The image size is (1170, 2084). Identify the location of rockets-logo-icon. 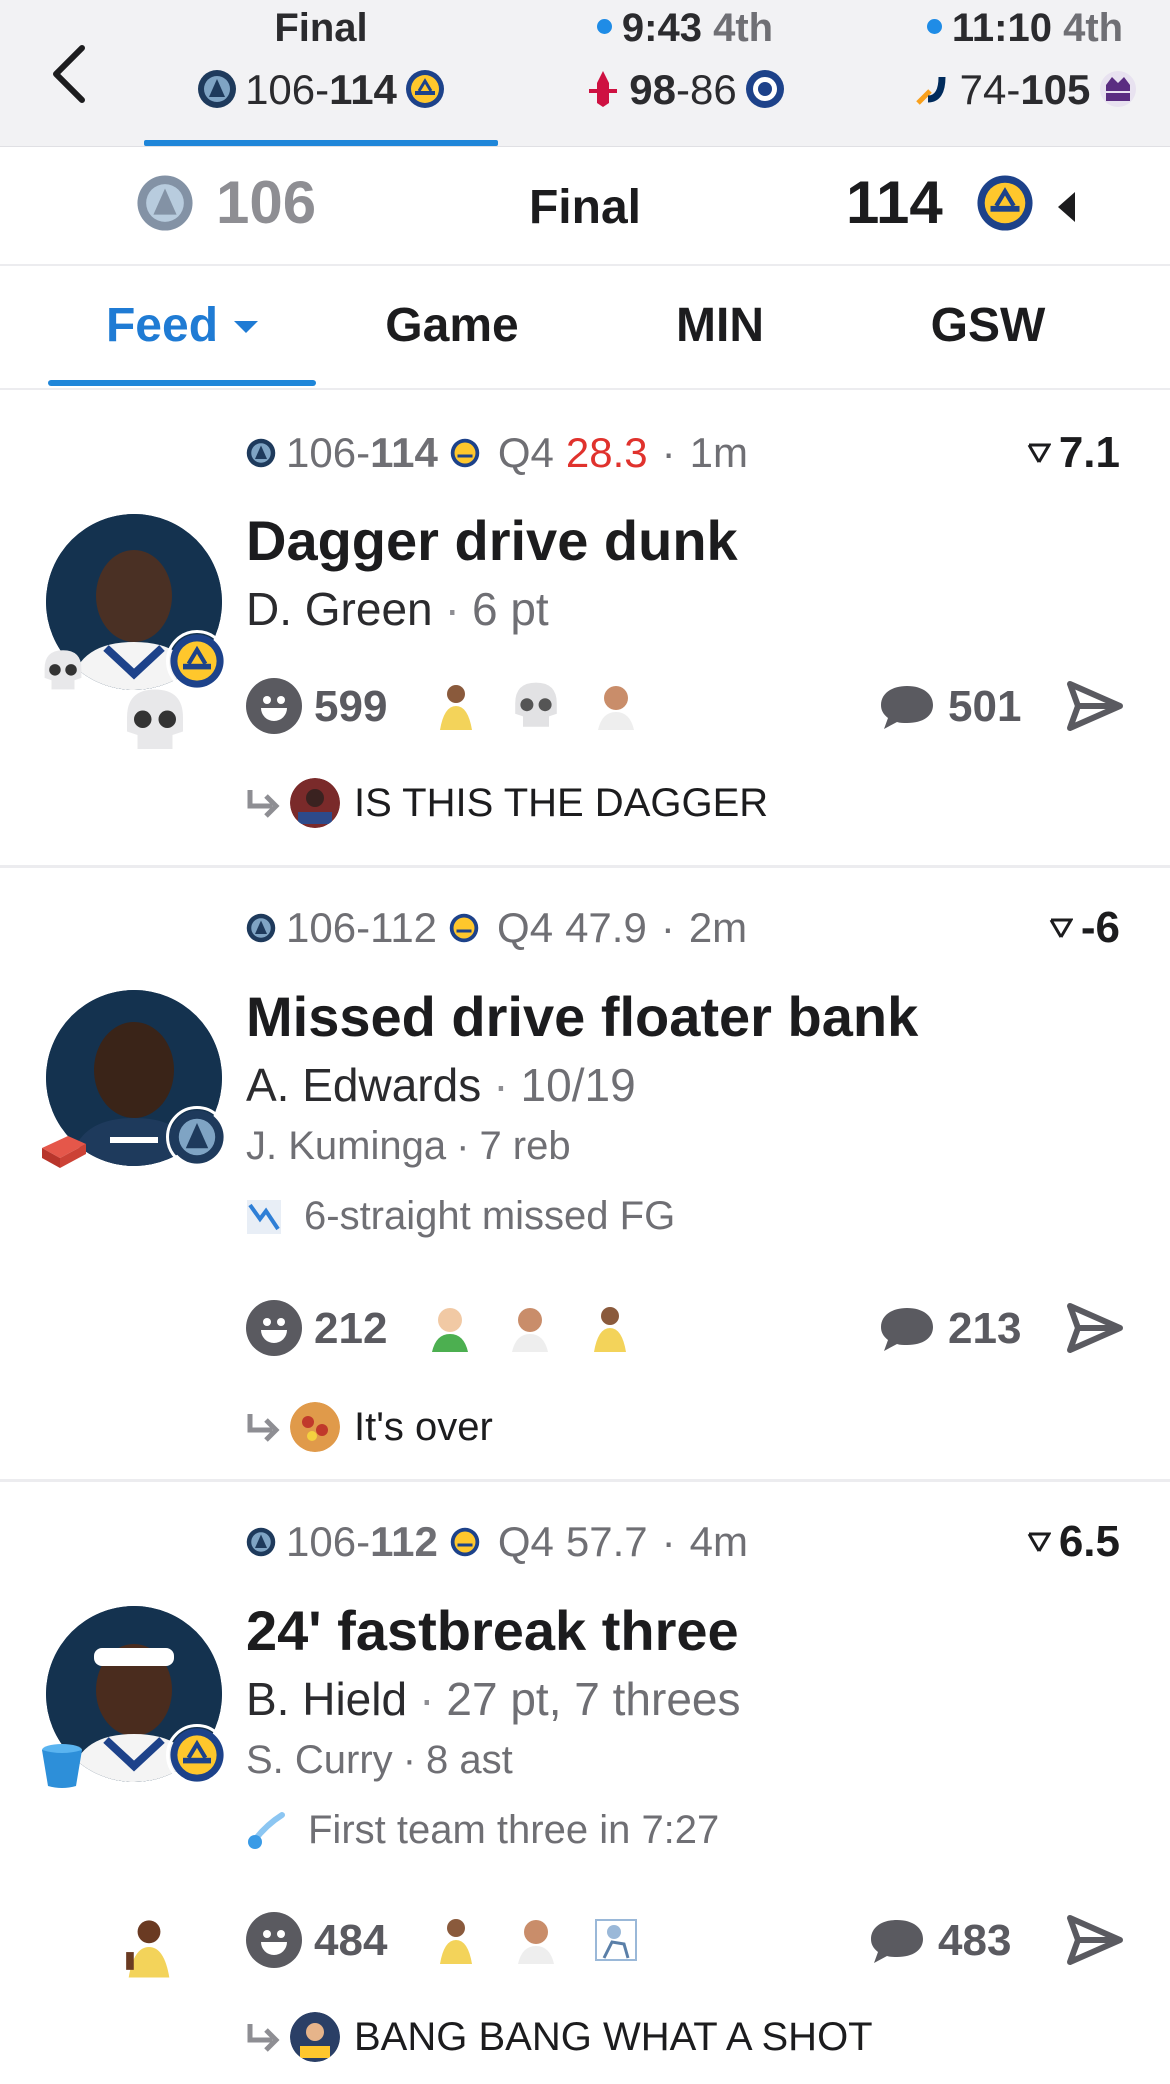
(603, 88).